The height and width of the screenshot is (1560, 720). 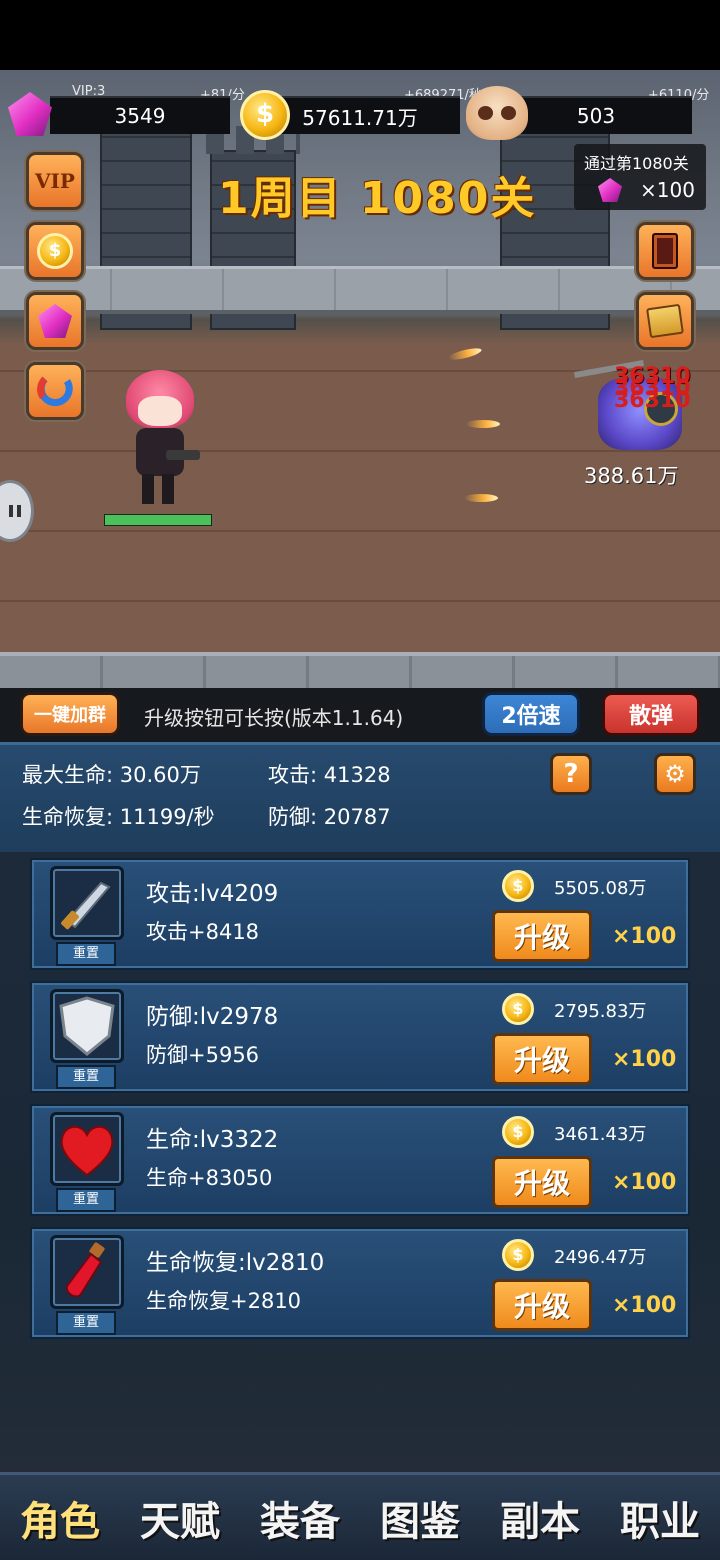 I want to click on gold-shop-button: $, so click(x=55, y=251).